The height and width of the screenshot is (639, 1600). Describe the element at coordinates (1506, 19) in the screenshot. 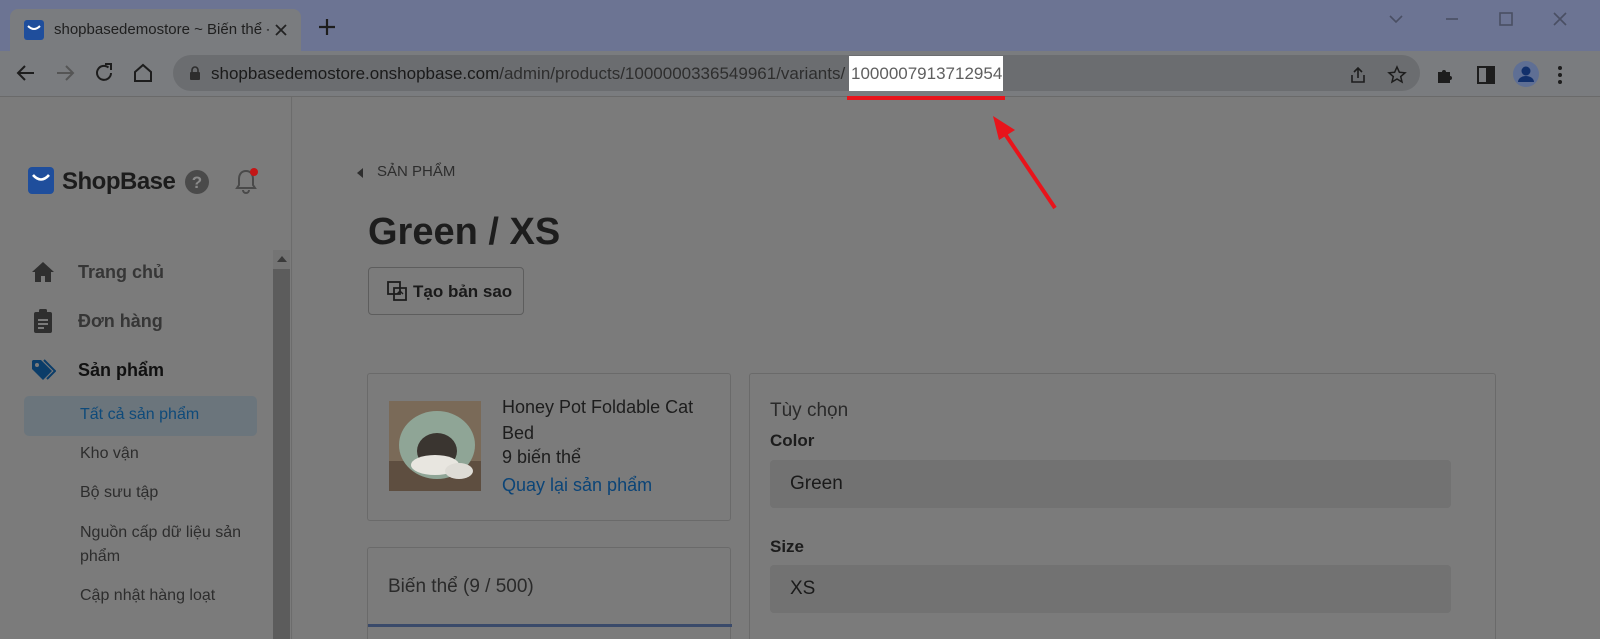

I see `maximize-icon` at that location.